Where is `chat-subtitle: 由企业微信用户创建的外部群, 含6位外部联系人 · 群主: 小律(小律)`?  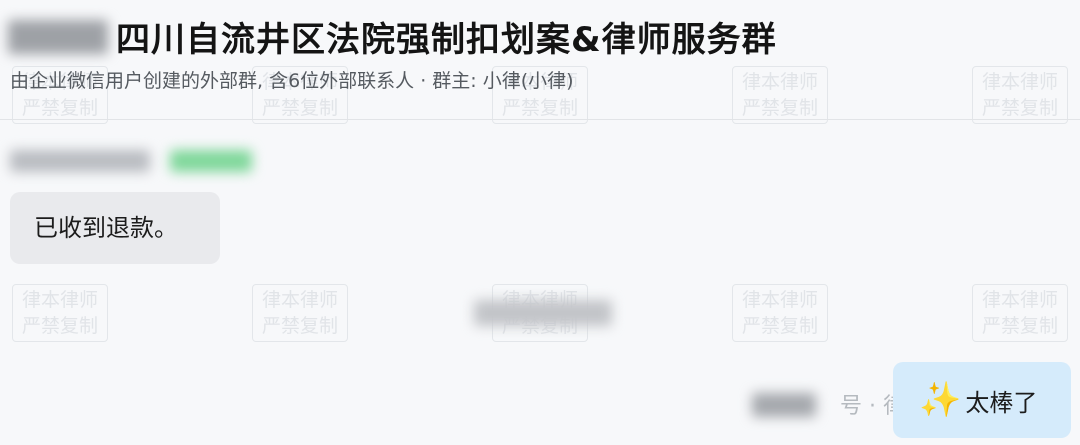
chat-subtitle: 由企业微信用户创建的外部群, 含6位外部联系人 · 群主: 小律(小律) is located at coordinates (292, 81).